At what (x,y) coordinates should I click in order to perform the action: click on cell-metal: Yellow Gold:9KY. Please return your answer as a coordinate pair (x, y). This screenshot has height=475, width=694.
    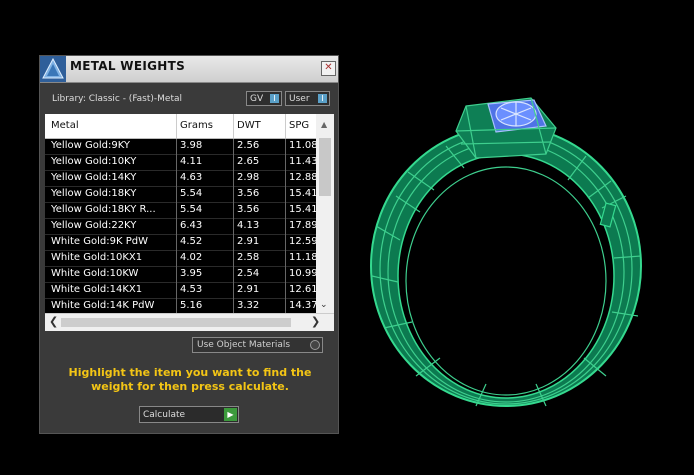
    Looking at the image, I should click on (90, 145).